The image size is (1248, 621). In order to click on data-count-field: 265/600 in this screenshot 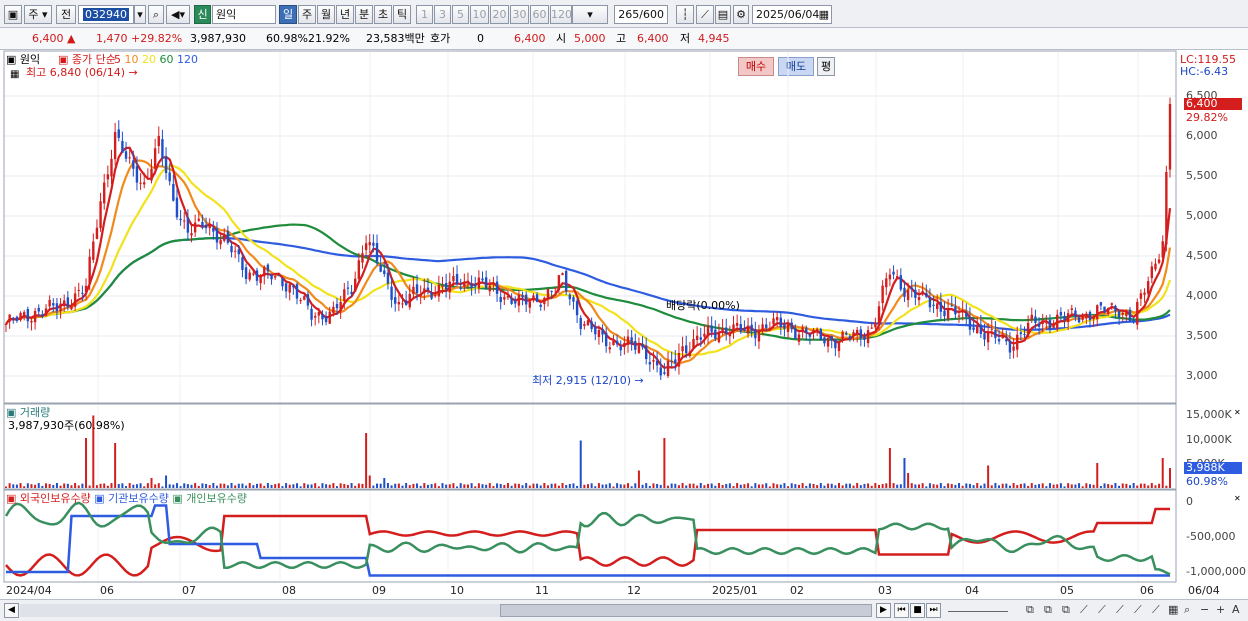, I will do `click(641, 14)`.